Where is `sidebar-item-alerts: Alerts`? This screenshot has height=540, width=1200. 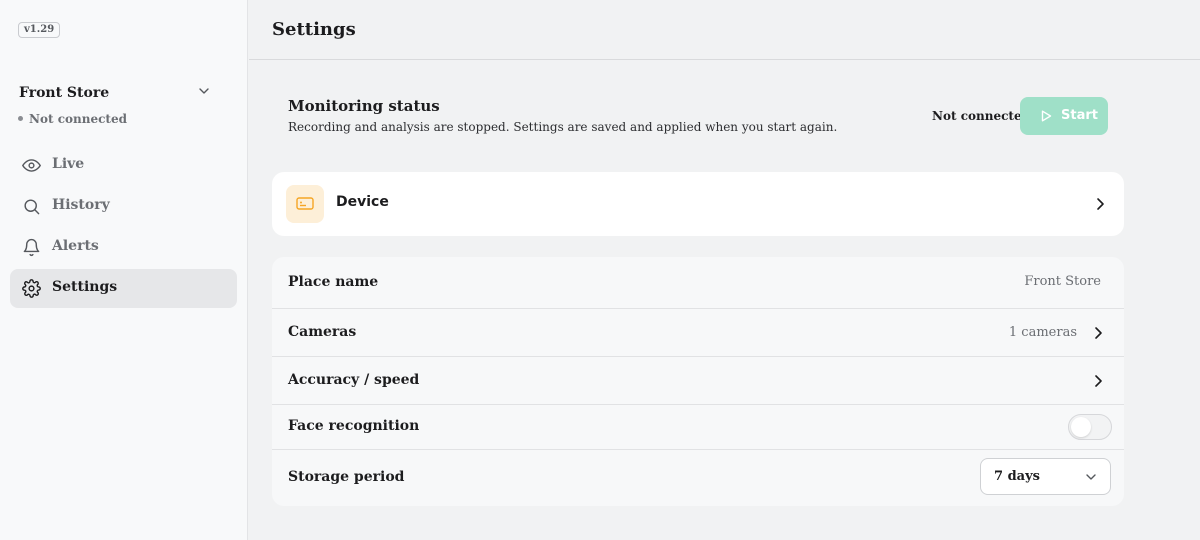
sidebar-item-alerts: Alerts is located at coordinates (123, 247).